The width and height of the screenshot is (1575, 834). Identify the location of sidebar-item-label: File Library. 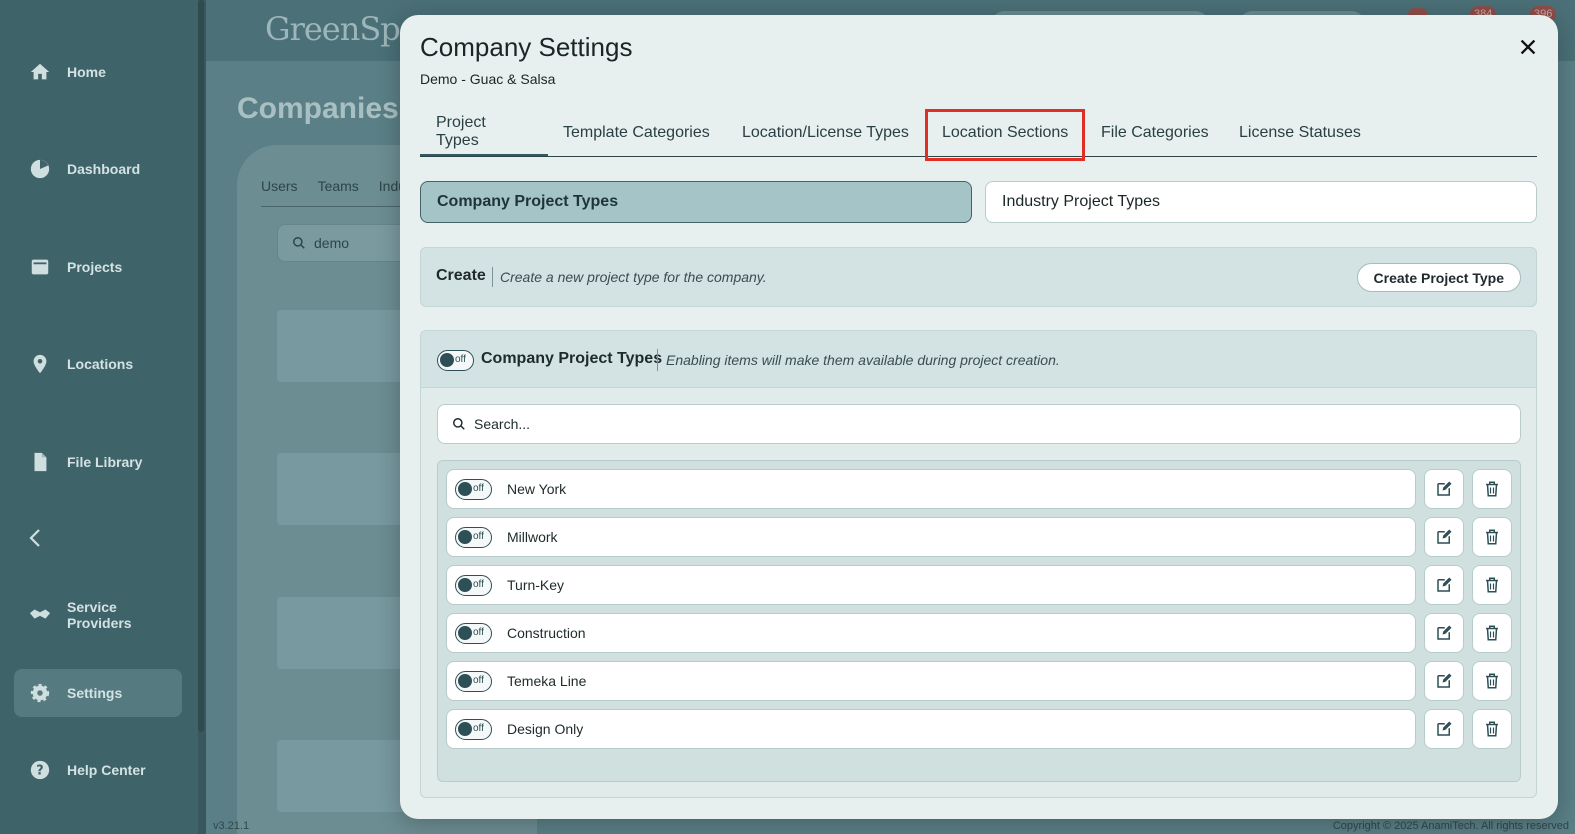
(105, 462).